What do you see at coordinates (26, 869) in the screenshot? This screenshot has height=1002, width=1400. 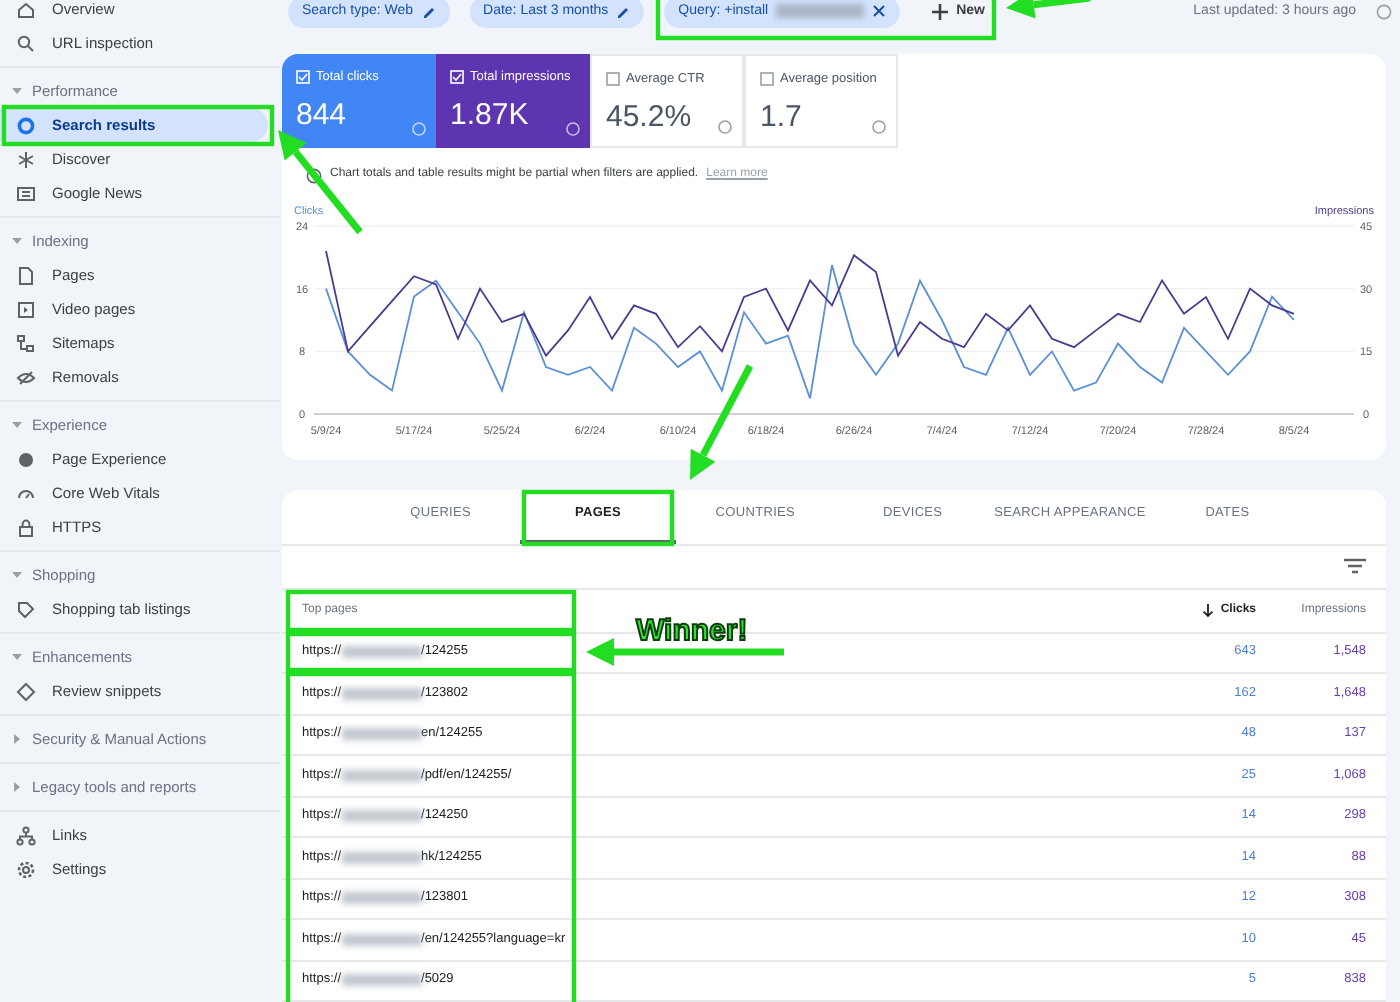 I see `gear-icon` at bounding box center [26, 869].